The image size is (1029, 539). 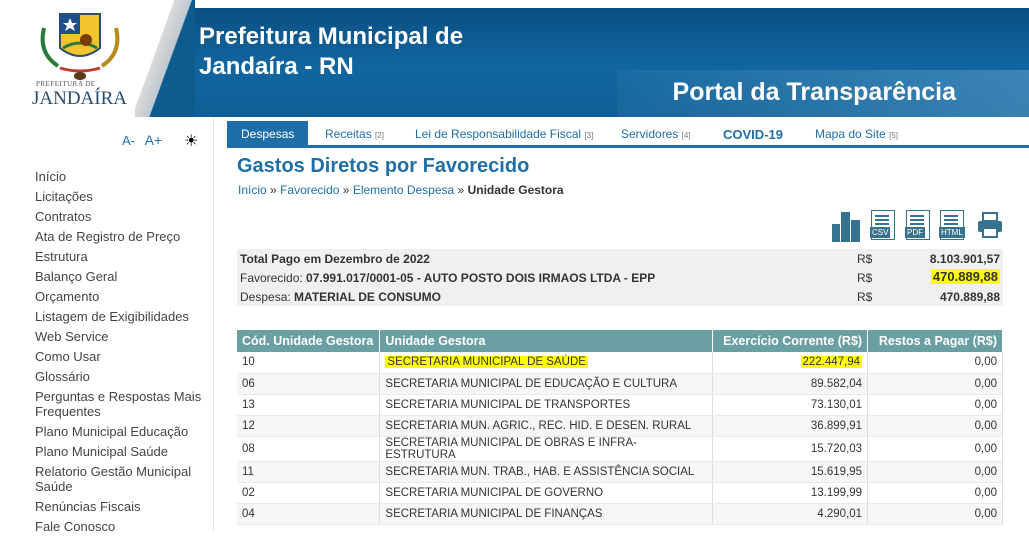 I want to click on logo-caption: PREFEITURA DE, so click(x=66, y=84).